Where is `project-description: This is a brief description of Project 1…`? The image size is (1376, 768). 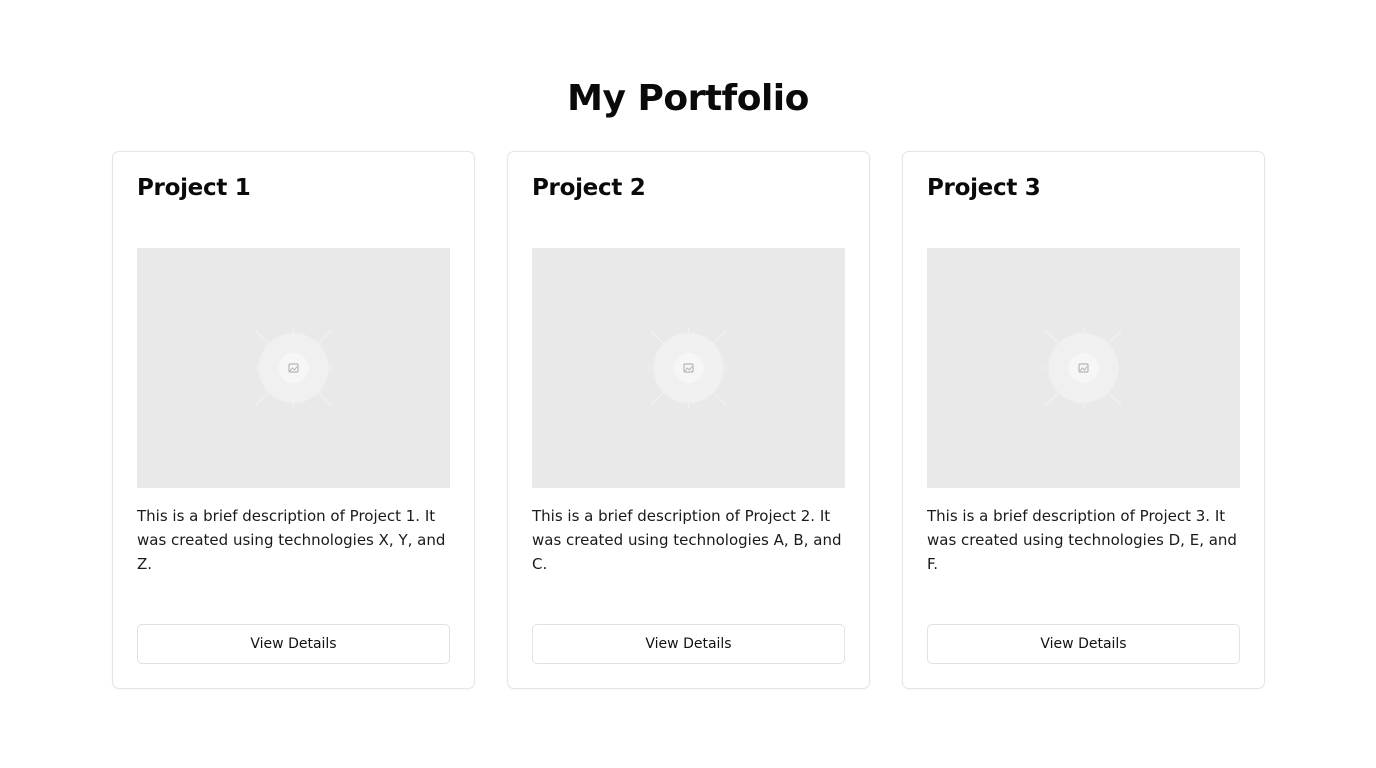 project-description: This is a brief description of Project 1… is located at coordinates (291, 540).